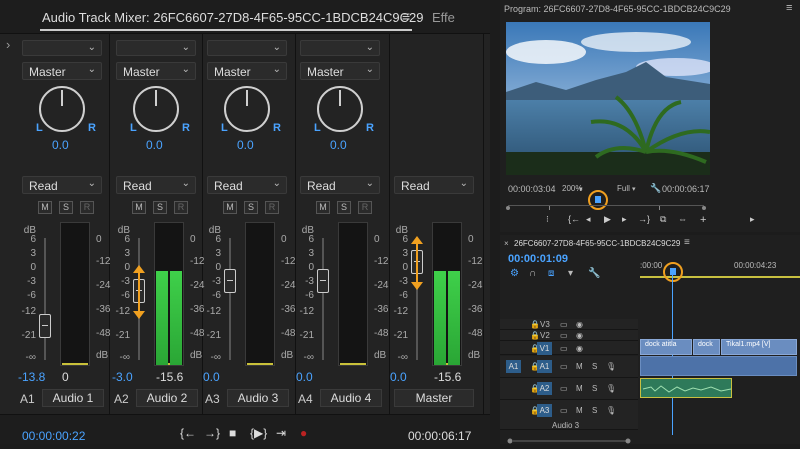 Image resolution: width=800 pixels, height=449 pixels. I want to click on program-menu-icon: ≡, so click(789, 8).